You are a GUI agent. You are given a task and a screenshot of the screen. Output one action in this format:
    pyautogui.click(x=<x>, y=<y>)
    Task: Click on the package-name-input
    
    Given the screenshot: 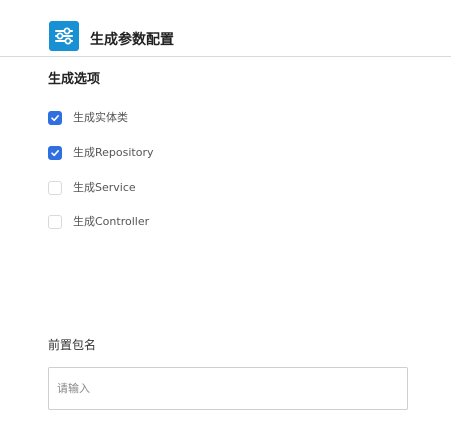 What is the action you would take?
    pyautogui.click(x=228, y=388)
    